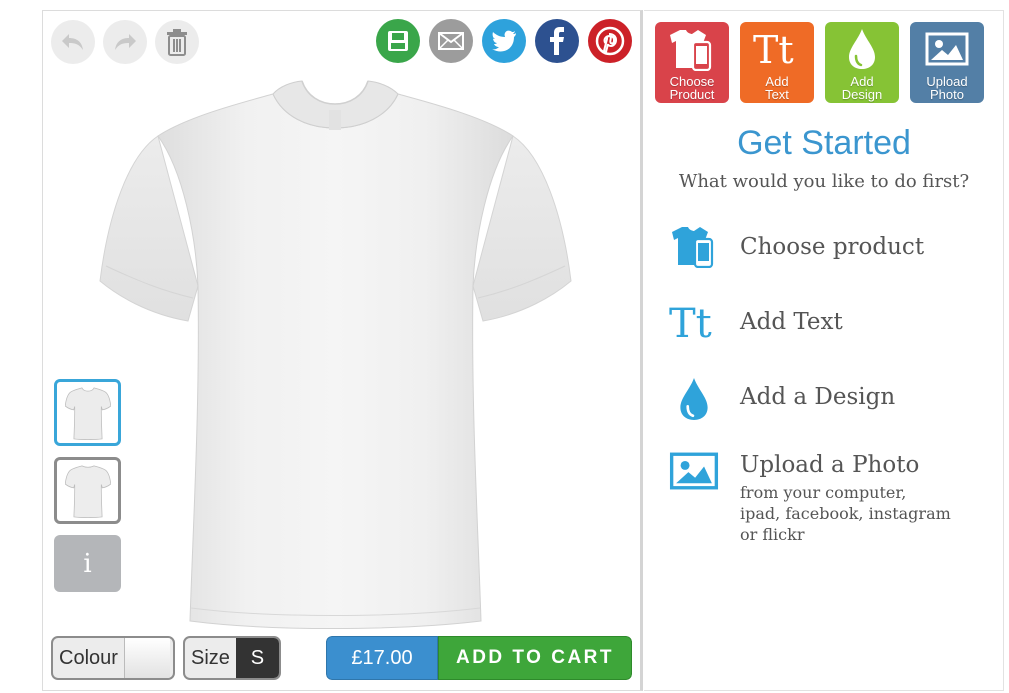  What do you see at coordinates (88, 657) in the screenshot?
I see `colour-label: Colour` at bounding box center [88, 657].